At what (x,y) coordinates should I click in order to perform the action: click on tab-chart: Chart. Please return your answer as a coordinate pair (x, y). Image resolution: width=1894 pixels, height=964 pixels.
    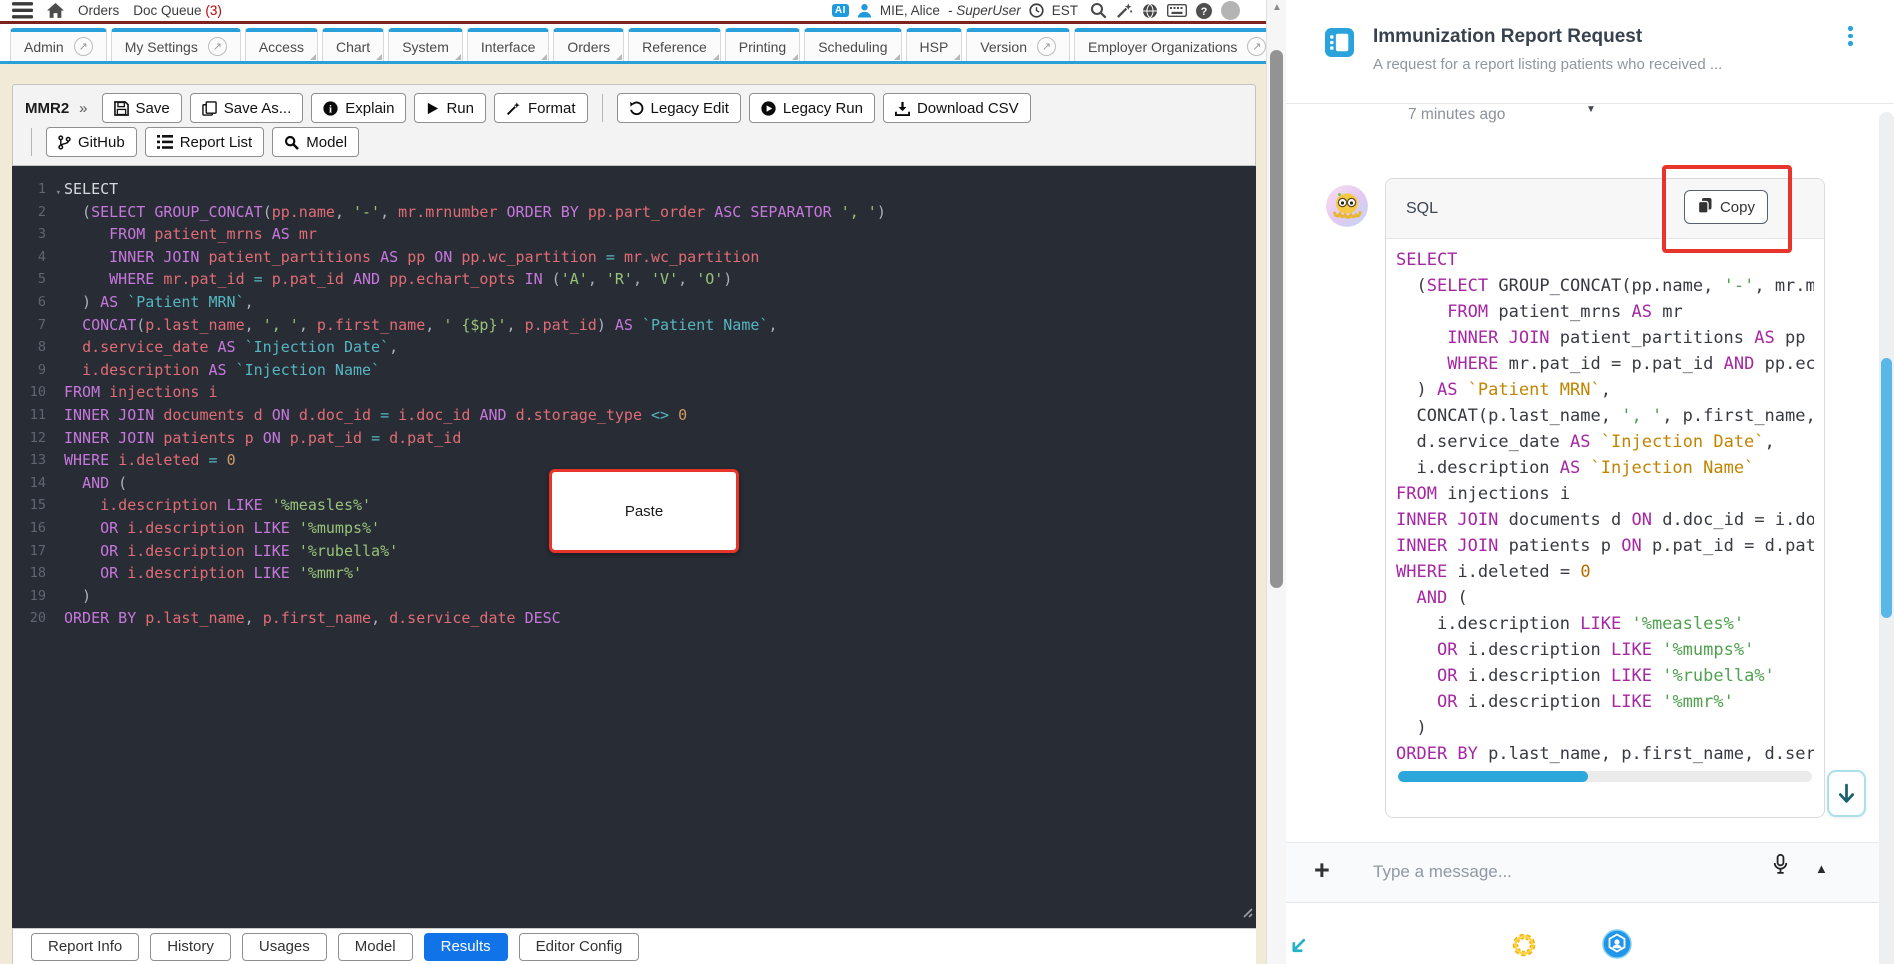
    Looking at the image, I should click on (353, 44).